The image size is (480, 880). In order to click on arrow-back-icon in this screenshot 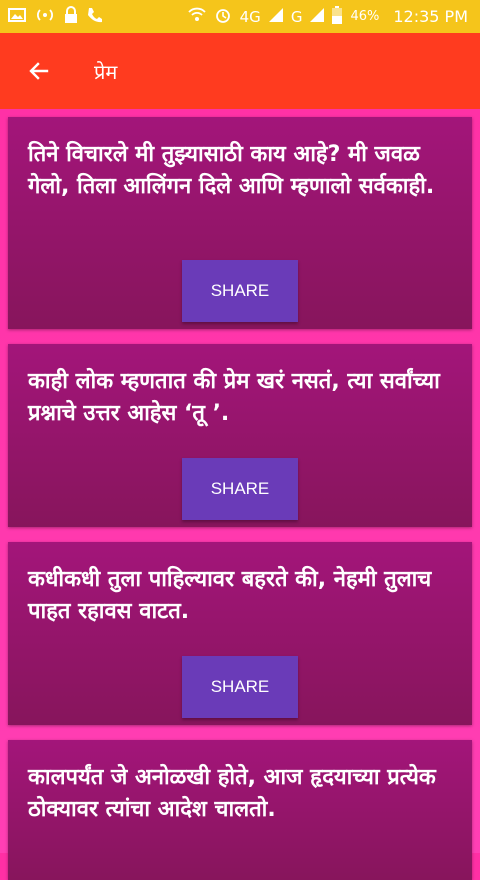, I will do `click(39, 71)`.